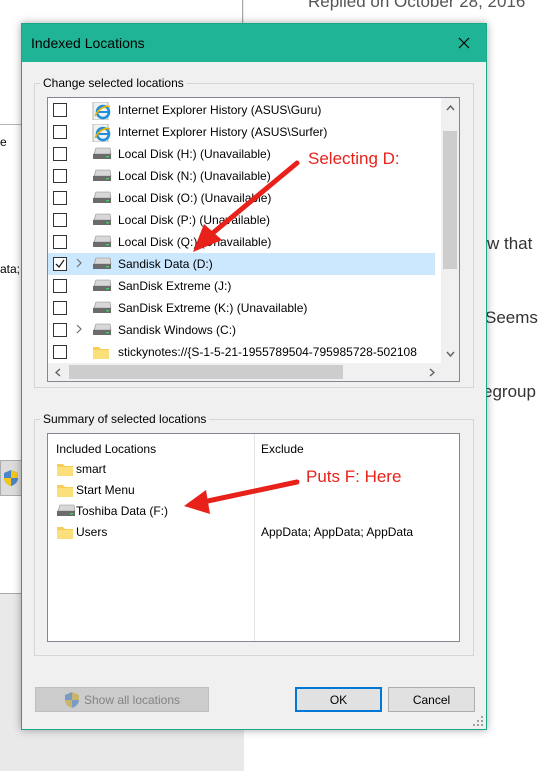 This screenshot has height=771, width=539. Describe the element at coordinates (213, 308) in the screenshot. I see `tree-item-label: SanDisk Extreme (K:) (Unavailable)` at that location.